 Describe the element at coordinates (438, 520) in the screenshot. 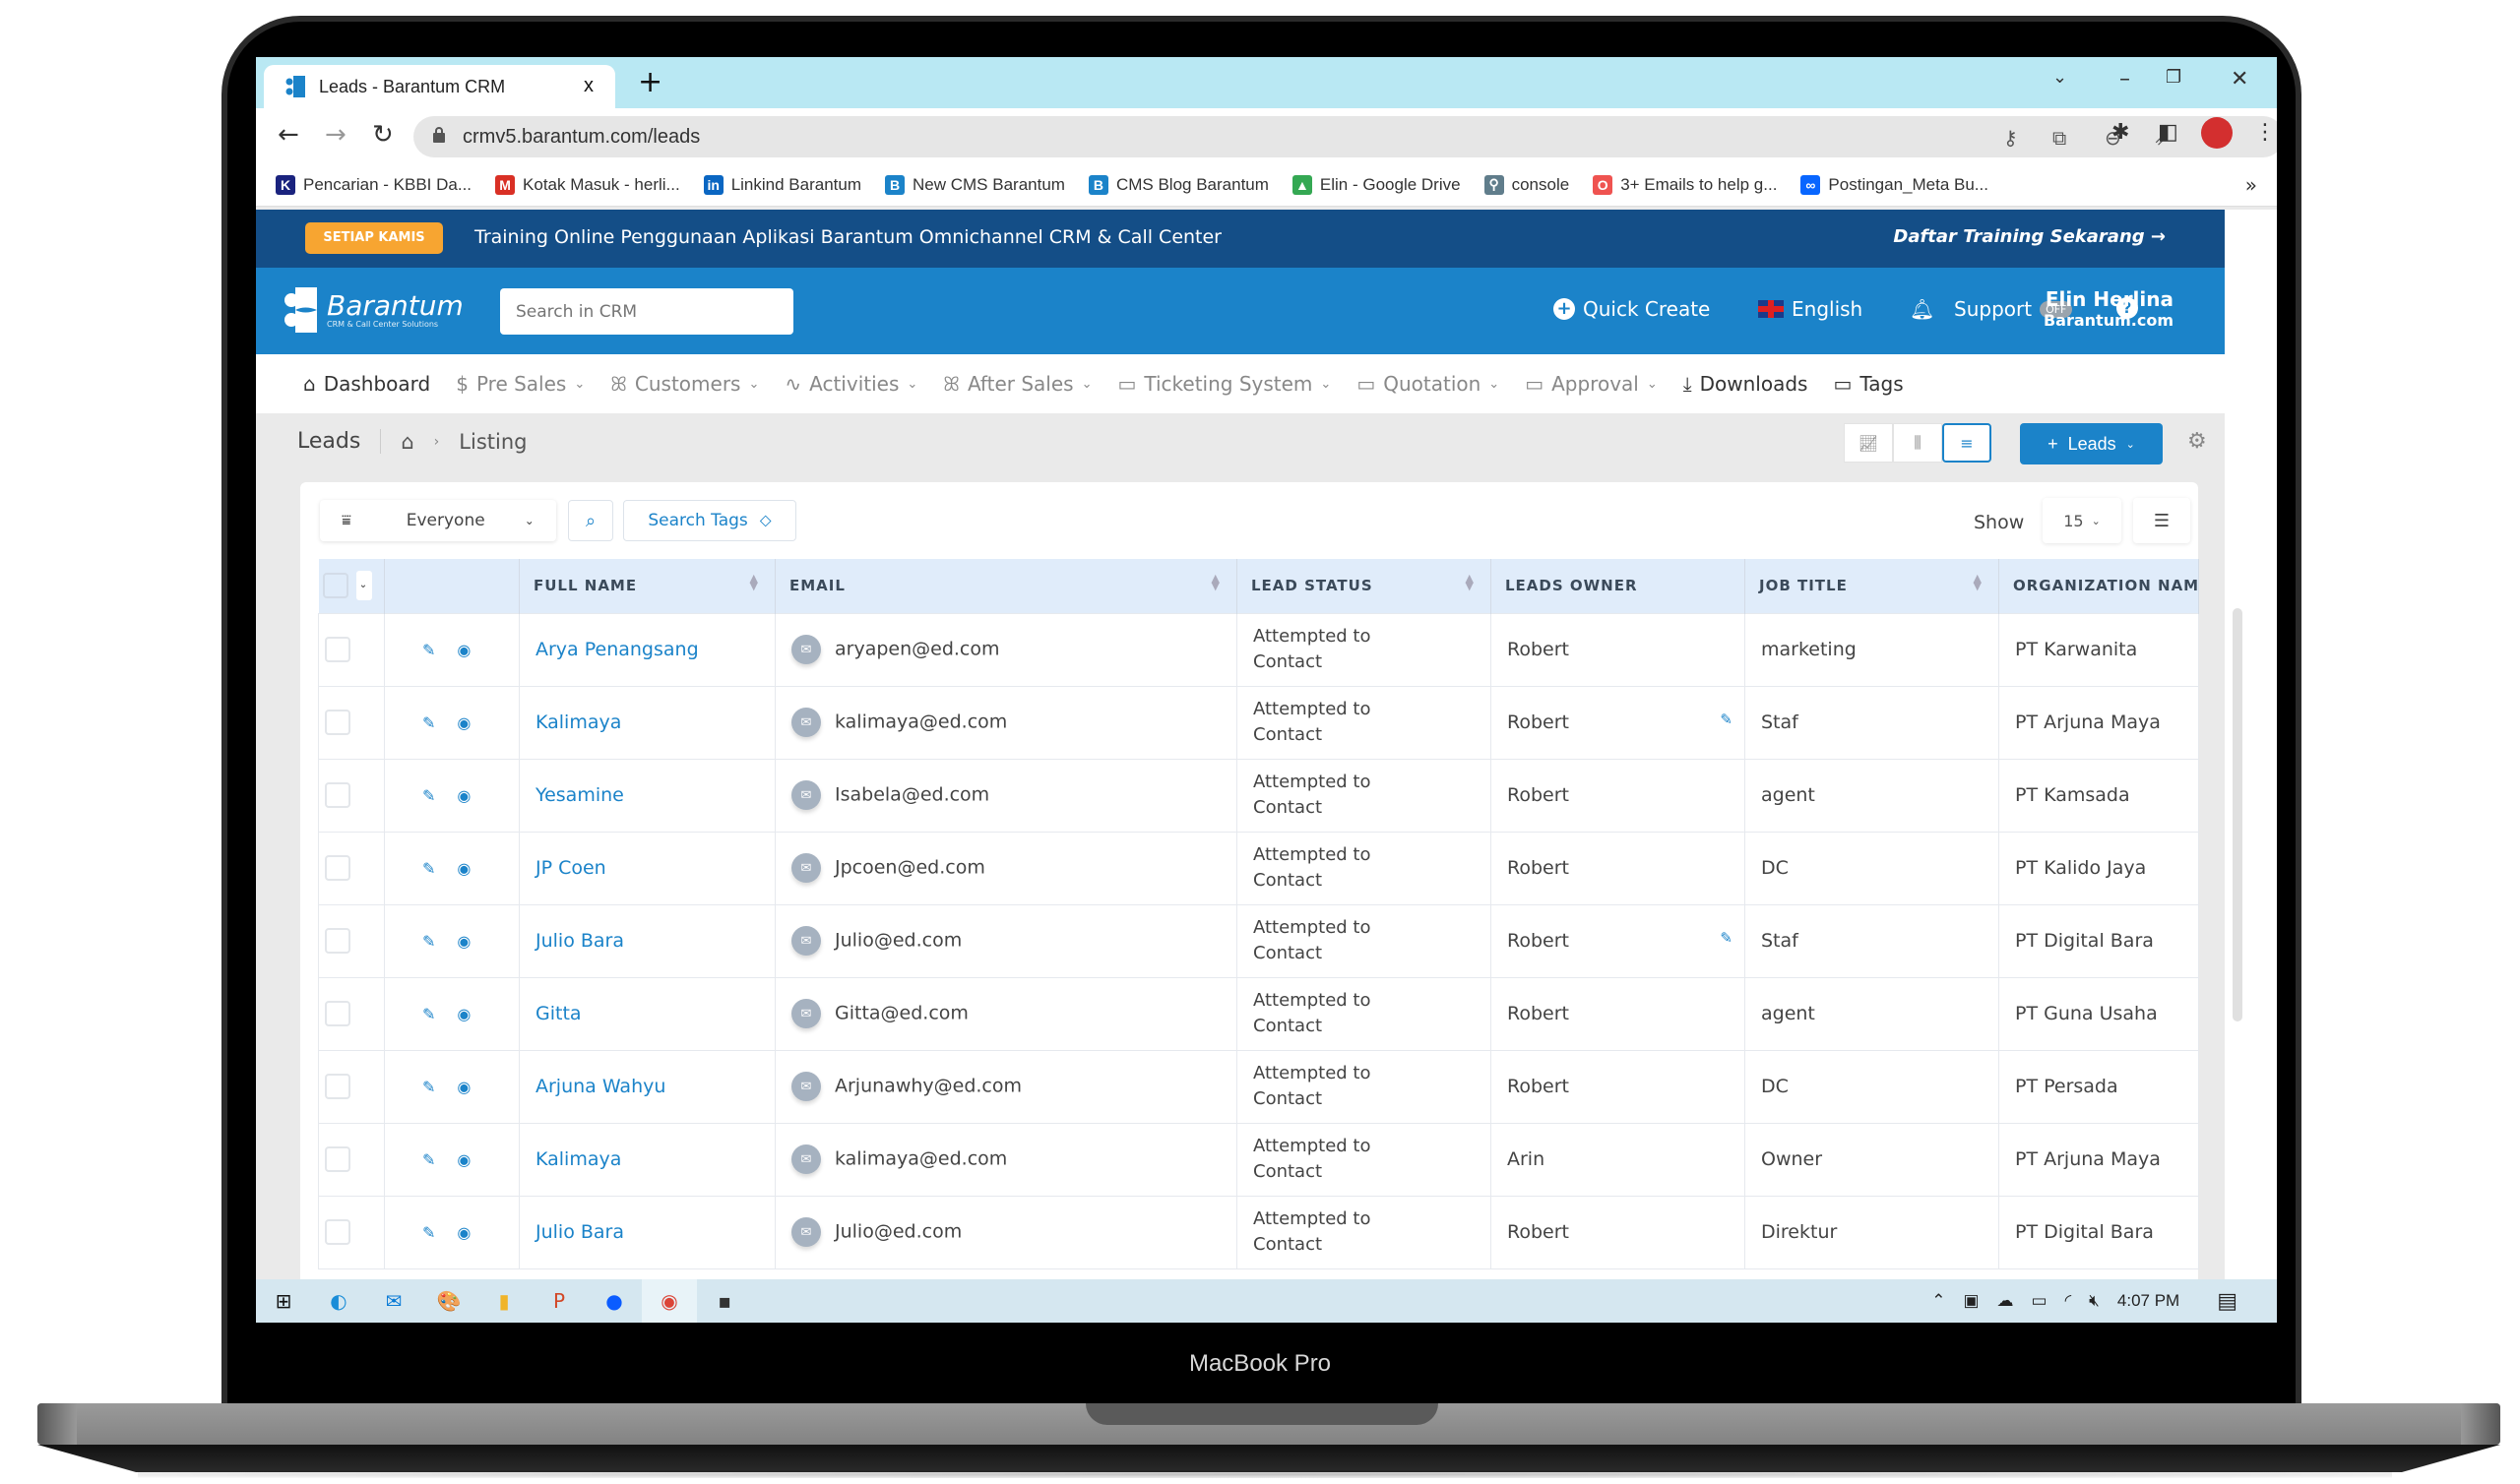

I see `owner-filter-dropdown: ⩸ Everyone ⌄` at that location.